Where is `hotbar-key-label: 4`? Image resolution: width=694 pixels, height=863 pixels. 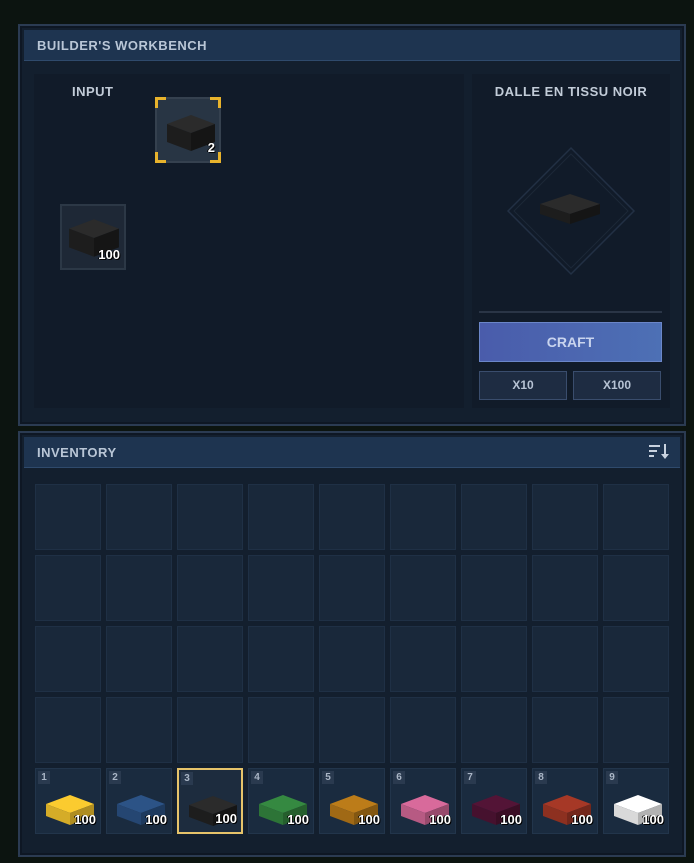 hotbar-key-label: 4 is located at coordinates (257, 777).